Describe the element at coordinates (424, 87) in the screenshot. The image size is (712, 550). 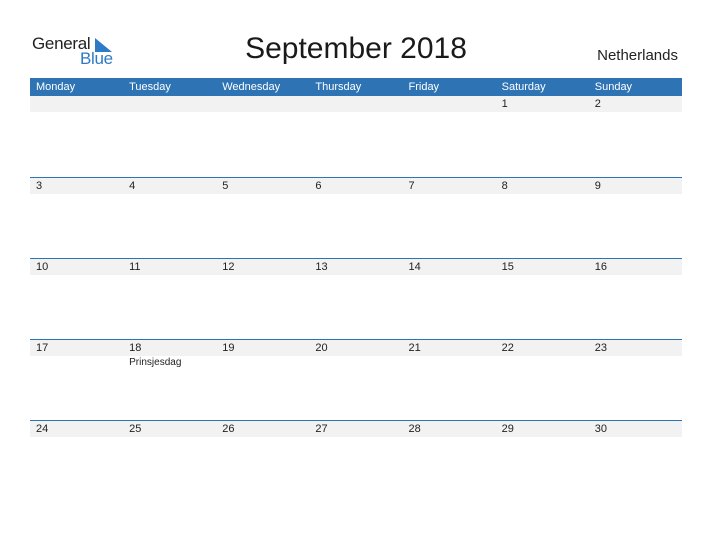
I see `weekday-friday: Friday` at that location.